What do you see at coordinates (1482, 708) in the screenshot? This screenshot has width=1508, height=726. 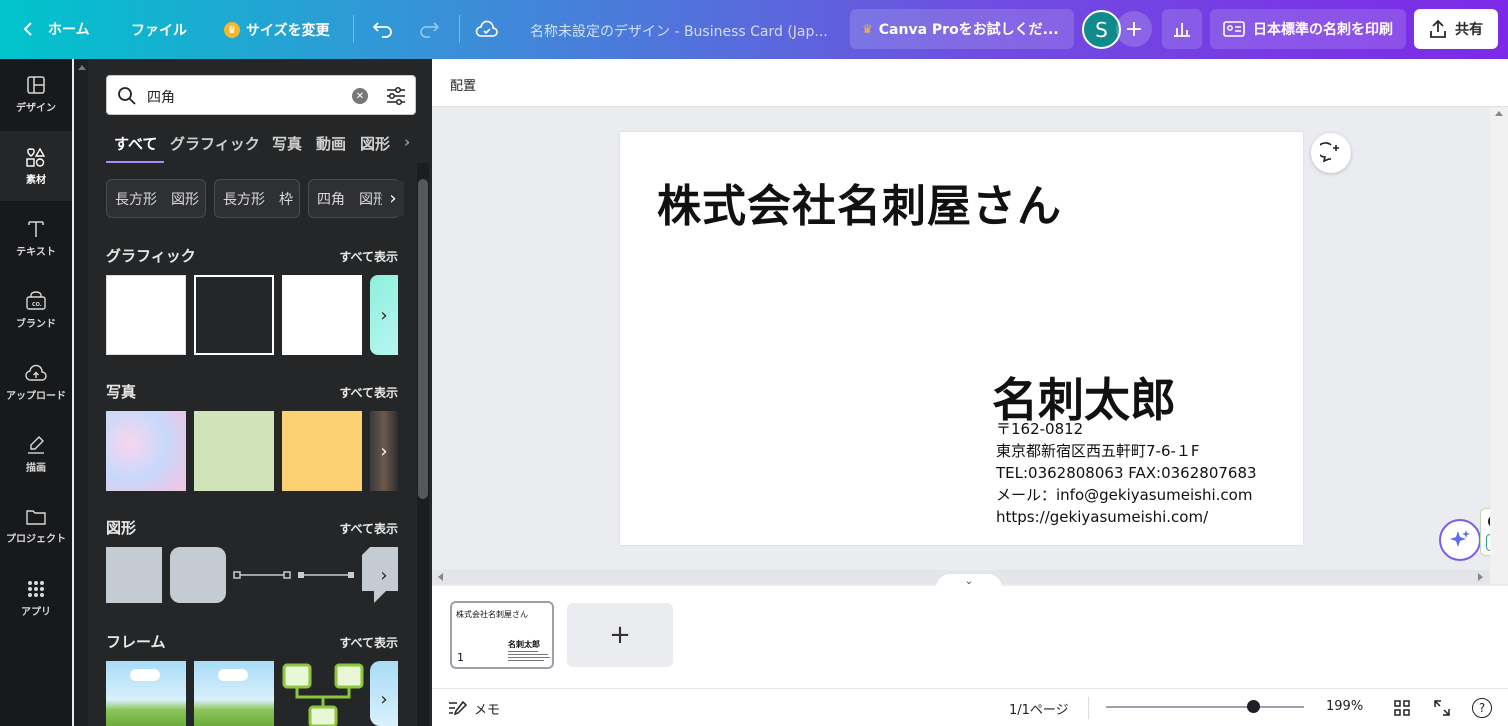 I see `help-icon: ?` at bounding box center [1482, 708].